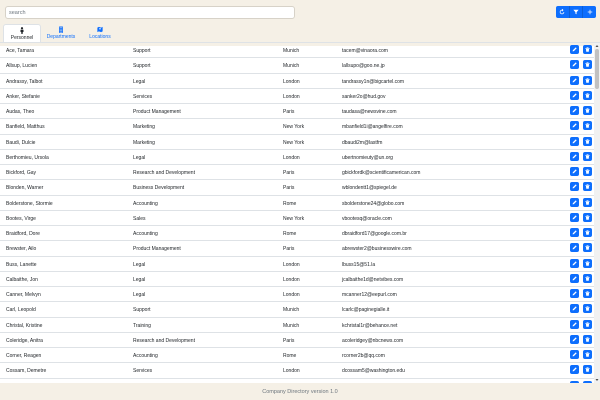 The width and height of the screenshot is (600, 400). I want to click on department-cell: Support, so click(142, 51).